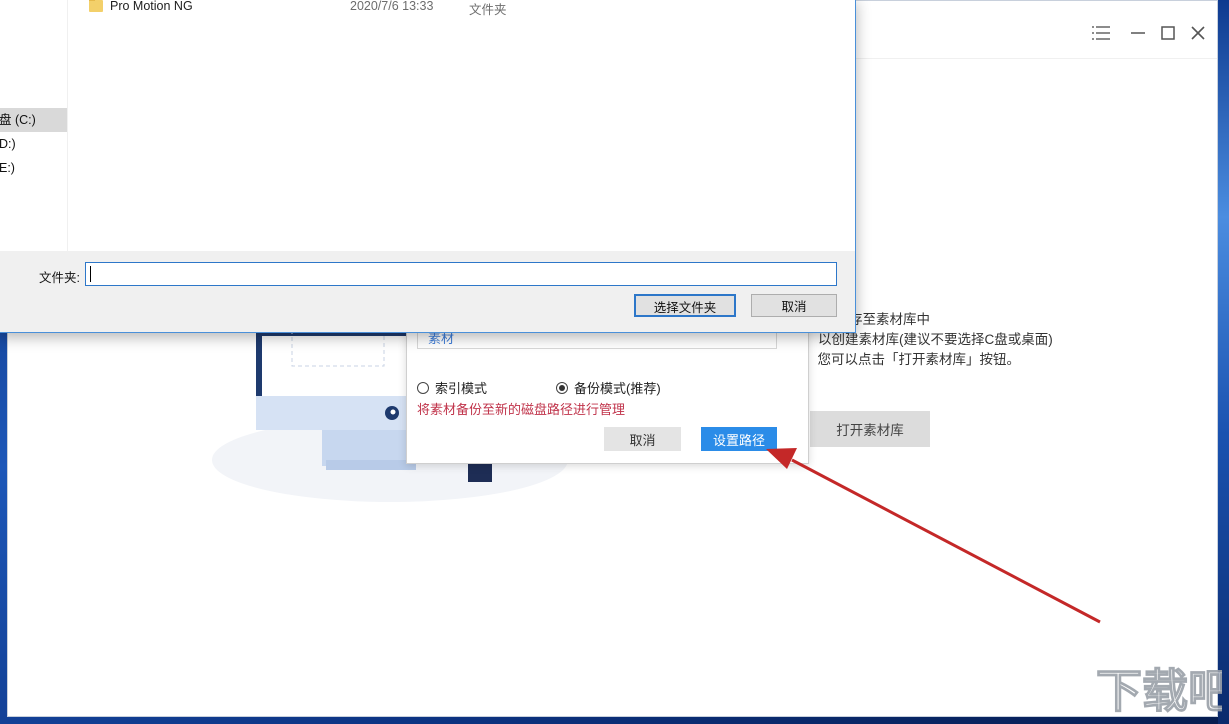 The width and height of the screenshot is (1229, 724). What do you see at coordinates (617, 387) in the screenshot?
I see `backup-mode-label: 备份模式(推荐)` at bounding box center [617, 387].